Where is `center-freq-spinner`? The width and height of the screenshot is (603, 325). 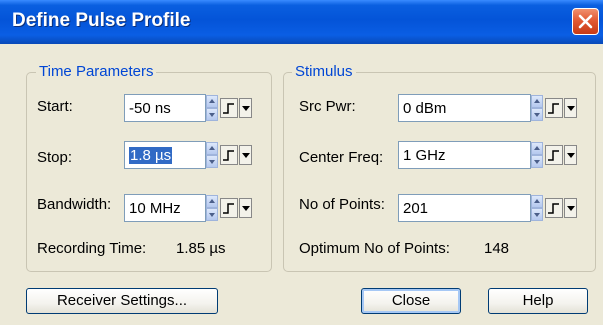
center-freq-spinner is located at coordinates (537, 155).